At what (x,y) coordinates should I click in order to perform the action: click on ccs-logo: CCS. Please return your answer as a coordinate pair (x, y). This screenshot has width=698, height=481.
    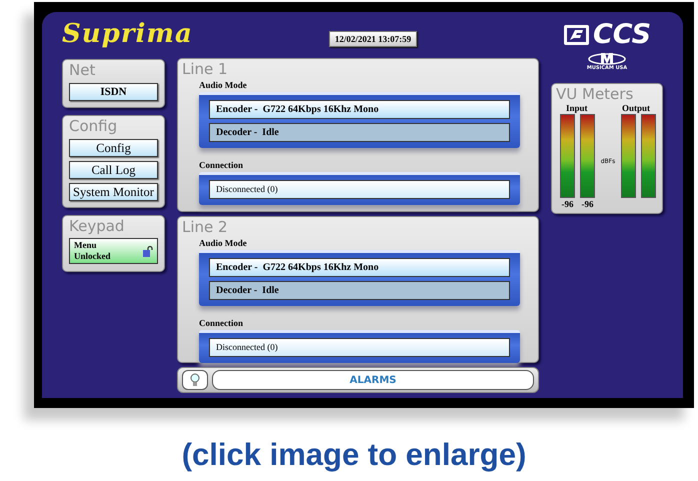
    Looking at the image, I should click on (607, 35).